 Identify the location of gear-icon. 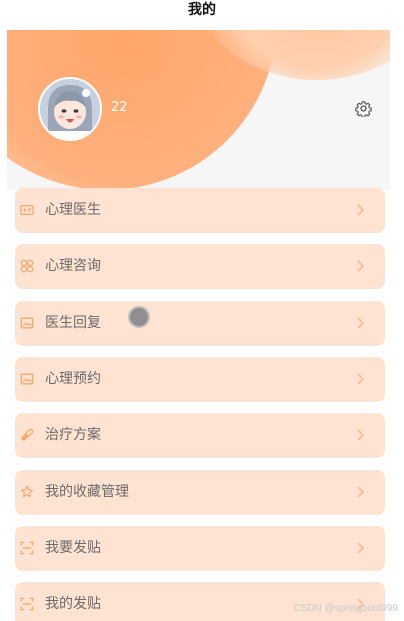
(363, 108).